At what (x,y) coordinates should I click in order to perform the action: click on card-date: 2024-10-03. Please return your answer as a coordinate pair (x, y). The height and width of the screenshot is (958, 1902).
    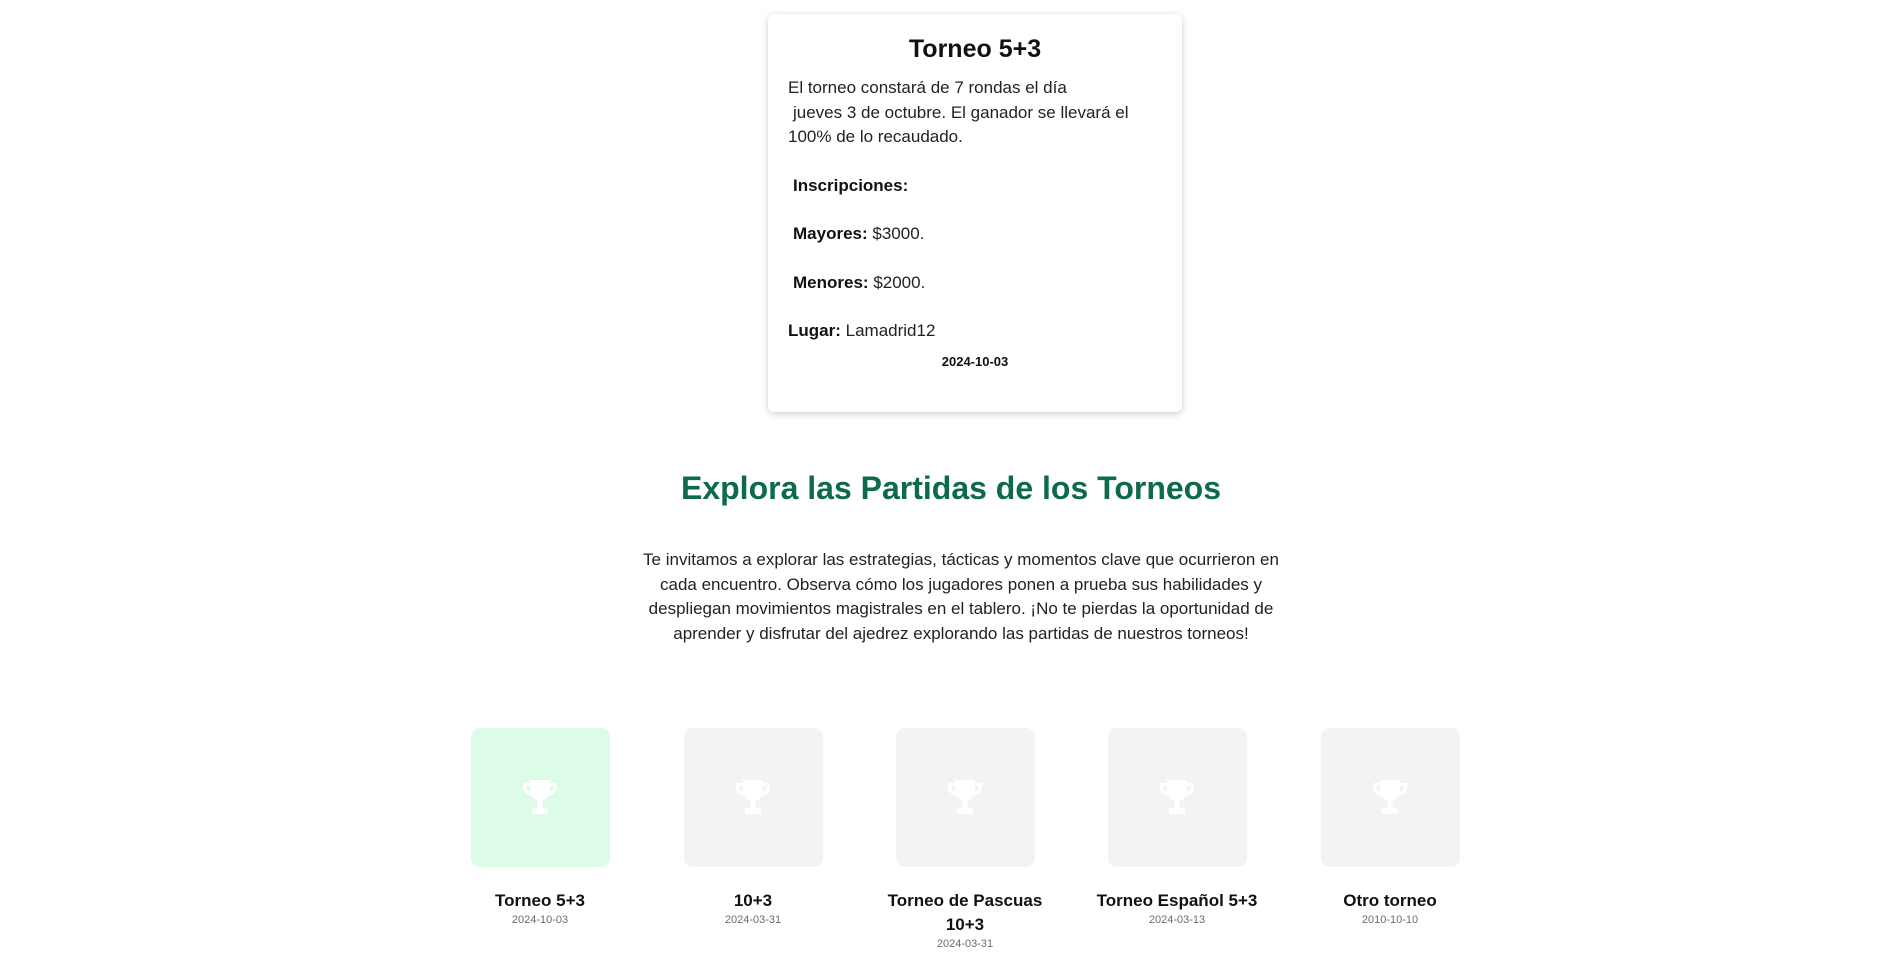
    Looking at the image, I should click on (975, 361).